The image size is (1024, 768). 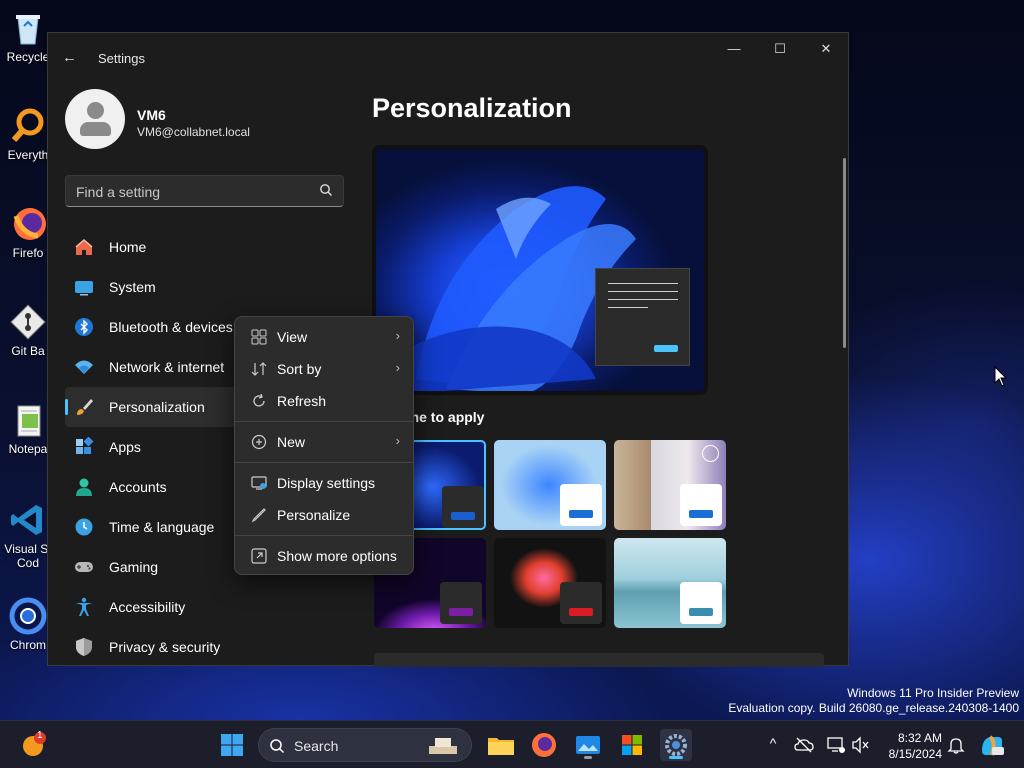 What do you see at coordinates (95, 110) in the screenshot?
I see `avatar-head` at bounding box center [95, 110].